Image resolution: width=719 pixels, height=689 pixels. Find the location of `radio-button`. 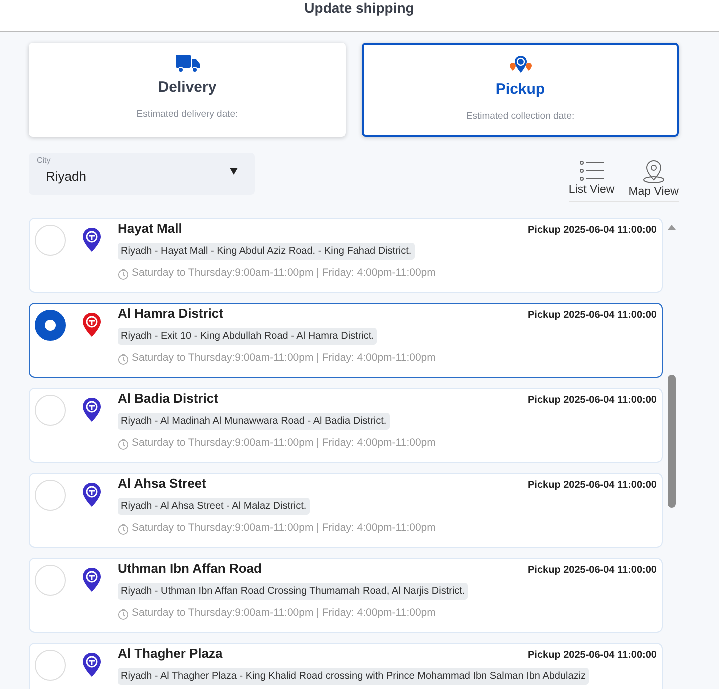

radio-button is located at coordinates (50, 326).